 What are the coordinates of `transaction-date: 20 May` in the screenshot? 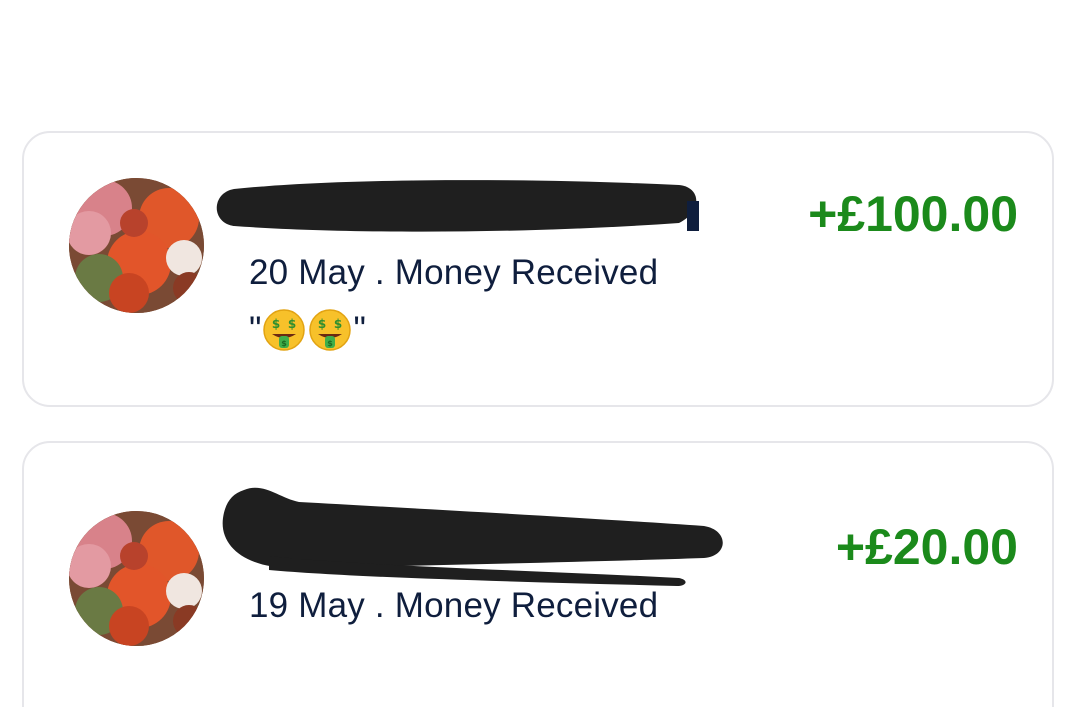 It's located at (307, 272).